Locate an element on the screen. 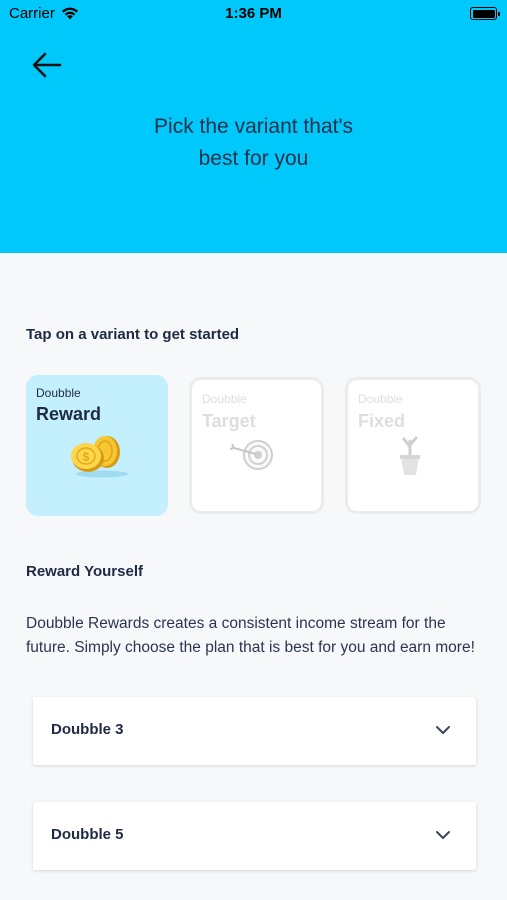  page-title-line-2: best for you is located at coordinates (253, 158).